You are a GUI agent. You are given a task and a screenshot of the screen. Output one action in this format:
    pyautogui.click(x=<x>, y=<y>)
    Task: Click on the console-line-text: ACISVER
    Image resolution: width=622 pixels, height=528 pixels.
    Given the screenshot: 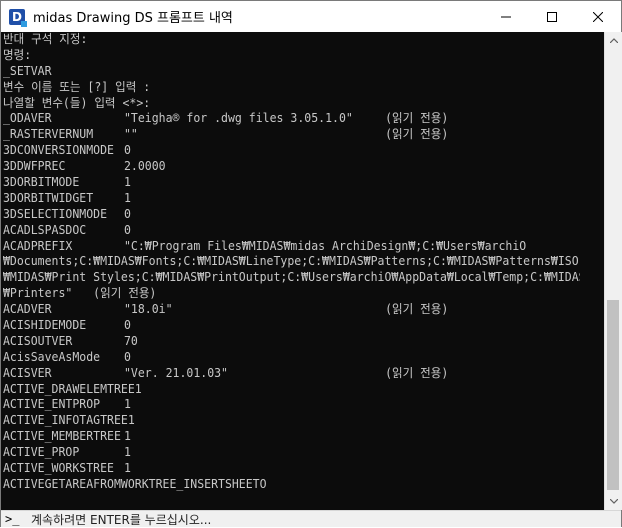 What is the action you would take?
    pyautogui.click(x=27, y=372)
    